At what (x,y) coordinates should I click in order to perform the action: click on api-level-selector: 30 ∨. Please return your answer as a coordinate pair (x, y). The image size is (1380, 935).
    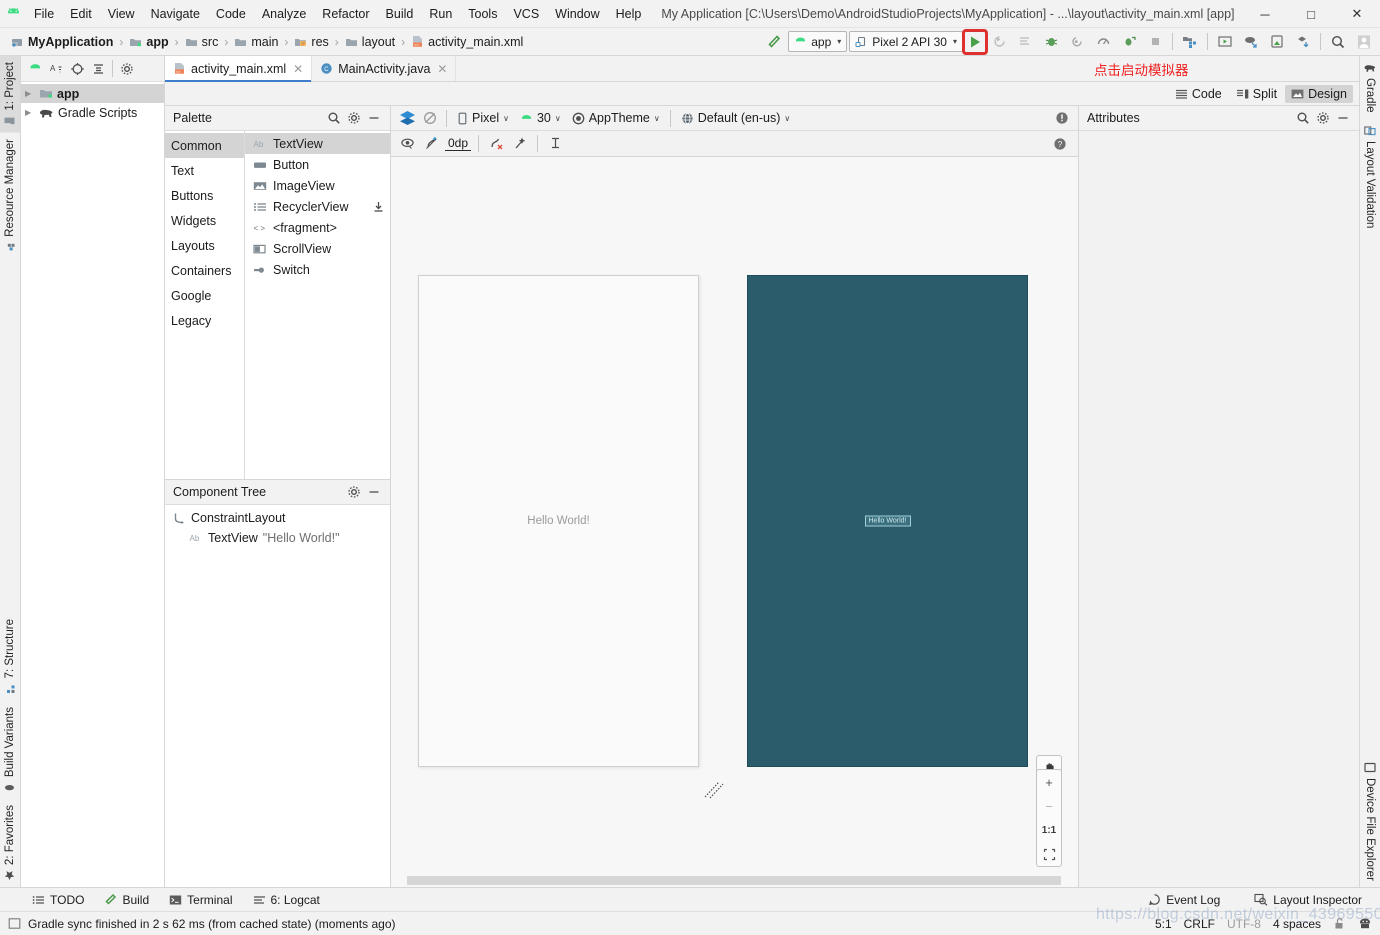
    Looking at the image, I should click on (540, 118).